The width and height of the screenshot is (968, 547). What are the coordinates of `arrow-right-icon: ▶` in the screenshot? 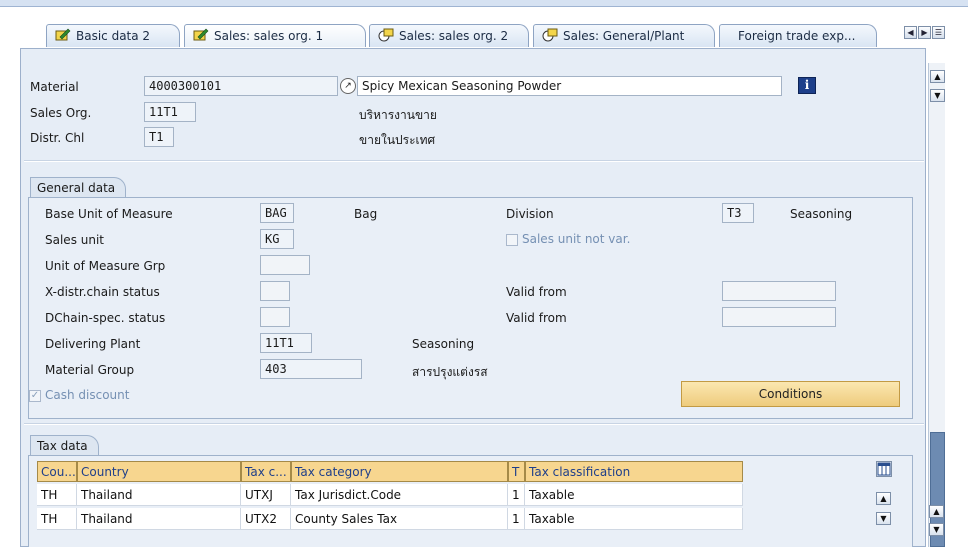 It's located at (924, 32).